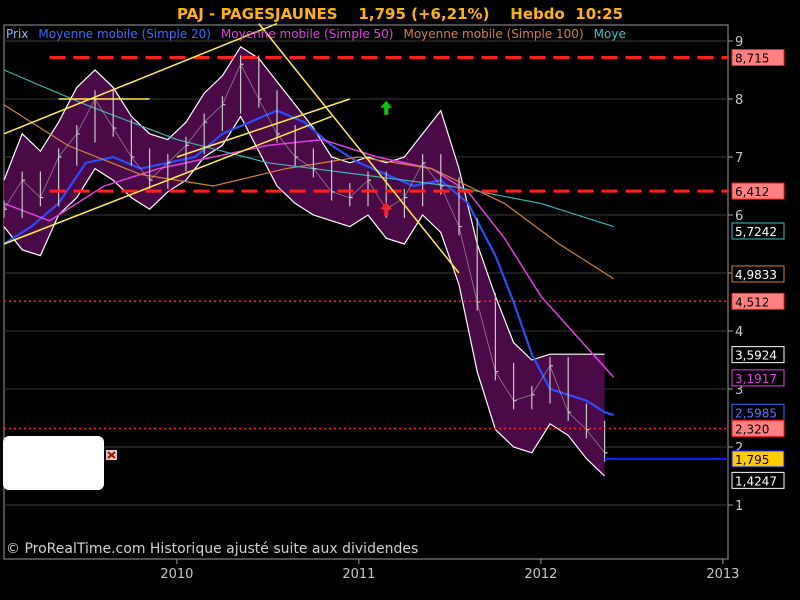 Image resolution: width=800 pixels, height=600 pixels. I want to click on x-tick-label: 2013, so click(722, 574).